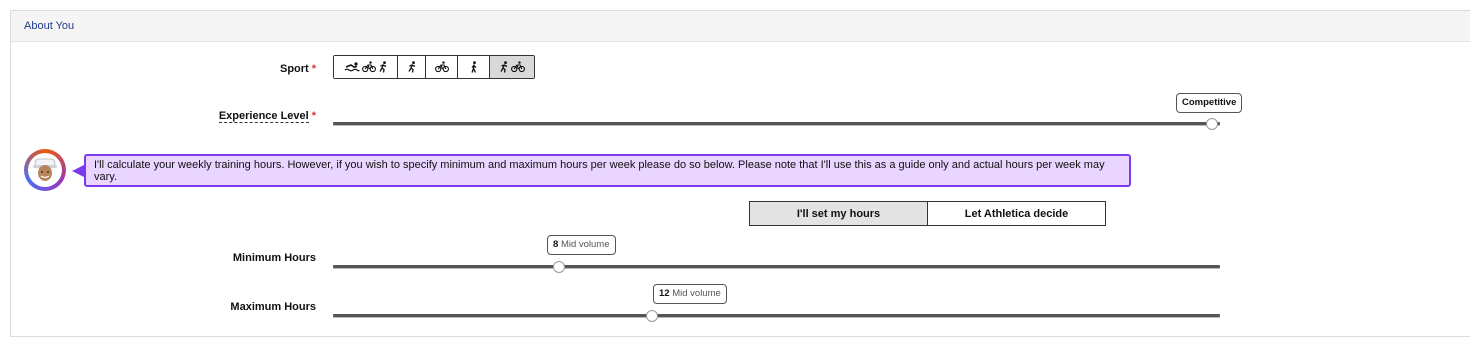  I want to click on min-hours-slider-thumb, so click(559, 267).